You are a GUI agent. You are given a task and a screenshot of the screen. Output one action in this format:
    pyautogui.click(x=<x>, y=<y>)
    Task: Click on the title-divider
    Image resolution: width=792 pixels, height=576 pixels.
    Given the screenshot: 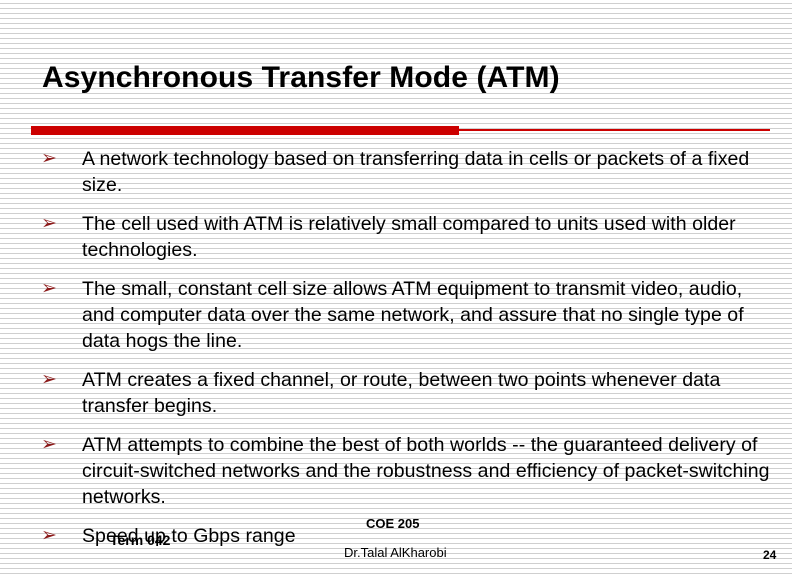 What is the action you would take?
    pyautogui.click(x=400, y=131)
    